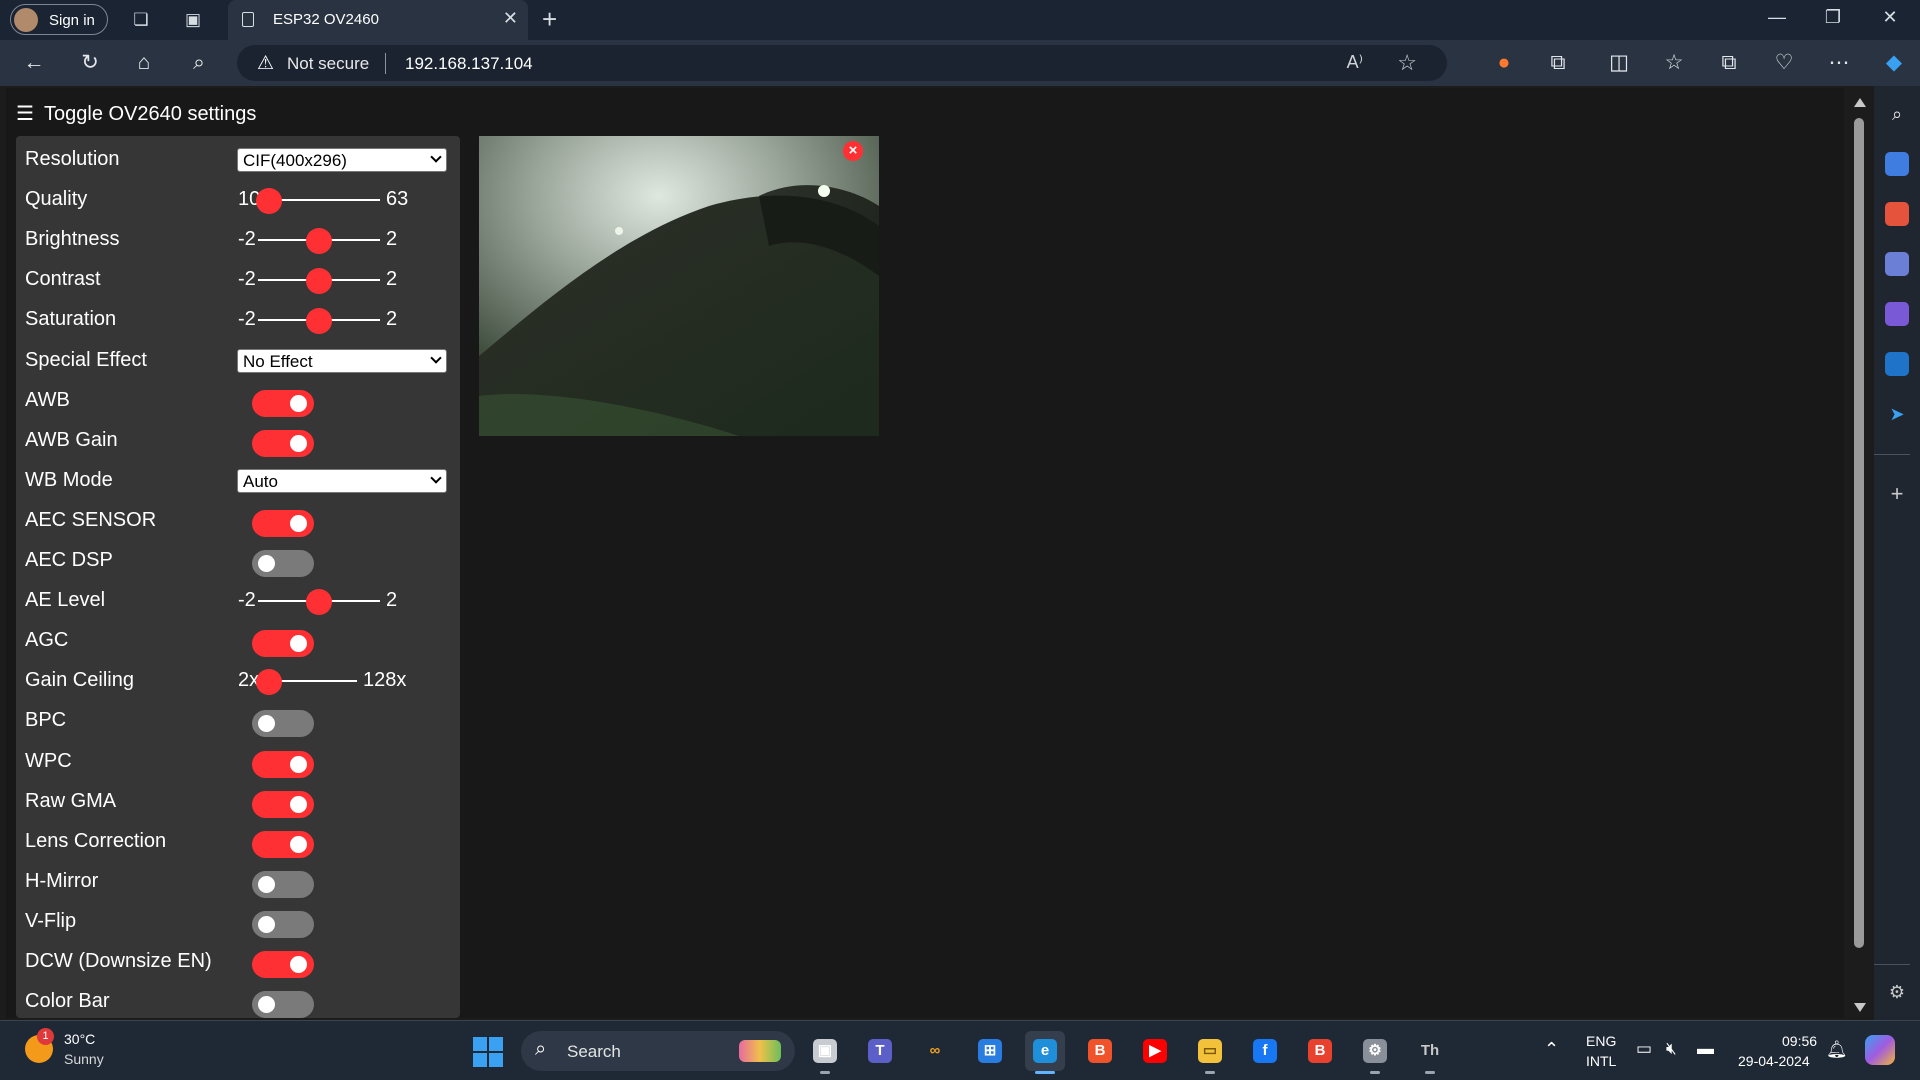  I want to click on copilot-icon: ◆, so click(1894, 63).